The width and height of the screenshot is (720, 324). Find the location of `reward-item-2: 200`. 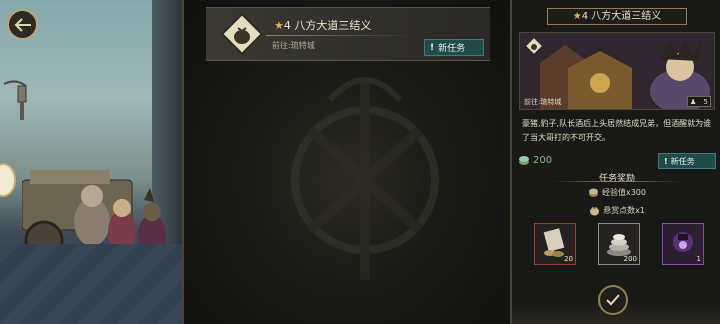

reward-item-2: 200 is located at coordinates (619, 244).